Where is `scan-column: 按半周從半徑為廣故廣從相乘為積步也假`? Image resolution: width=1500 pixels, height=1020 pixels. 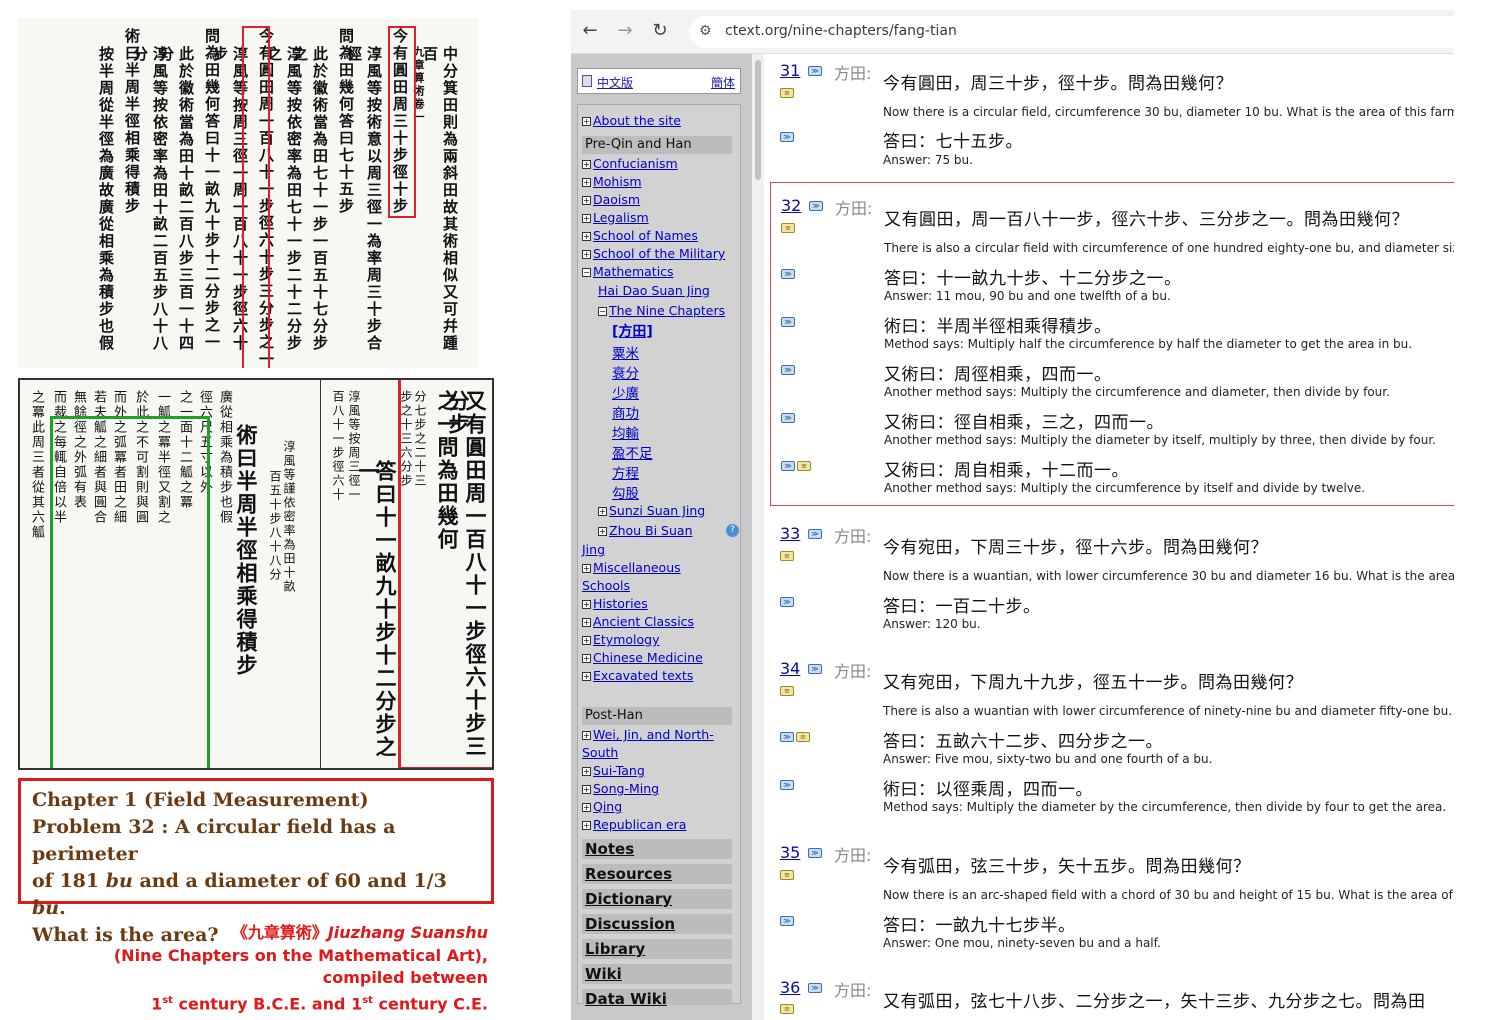
scan-column: 按半周從半徑為廣故廣從相乘為積步也假 is located at coordinates (106, 199).